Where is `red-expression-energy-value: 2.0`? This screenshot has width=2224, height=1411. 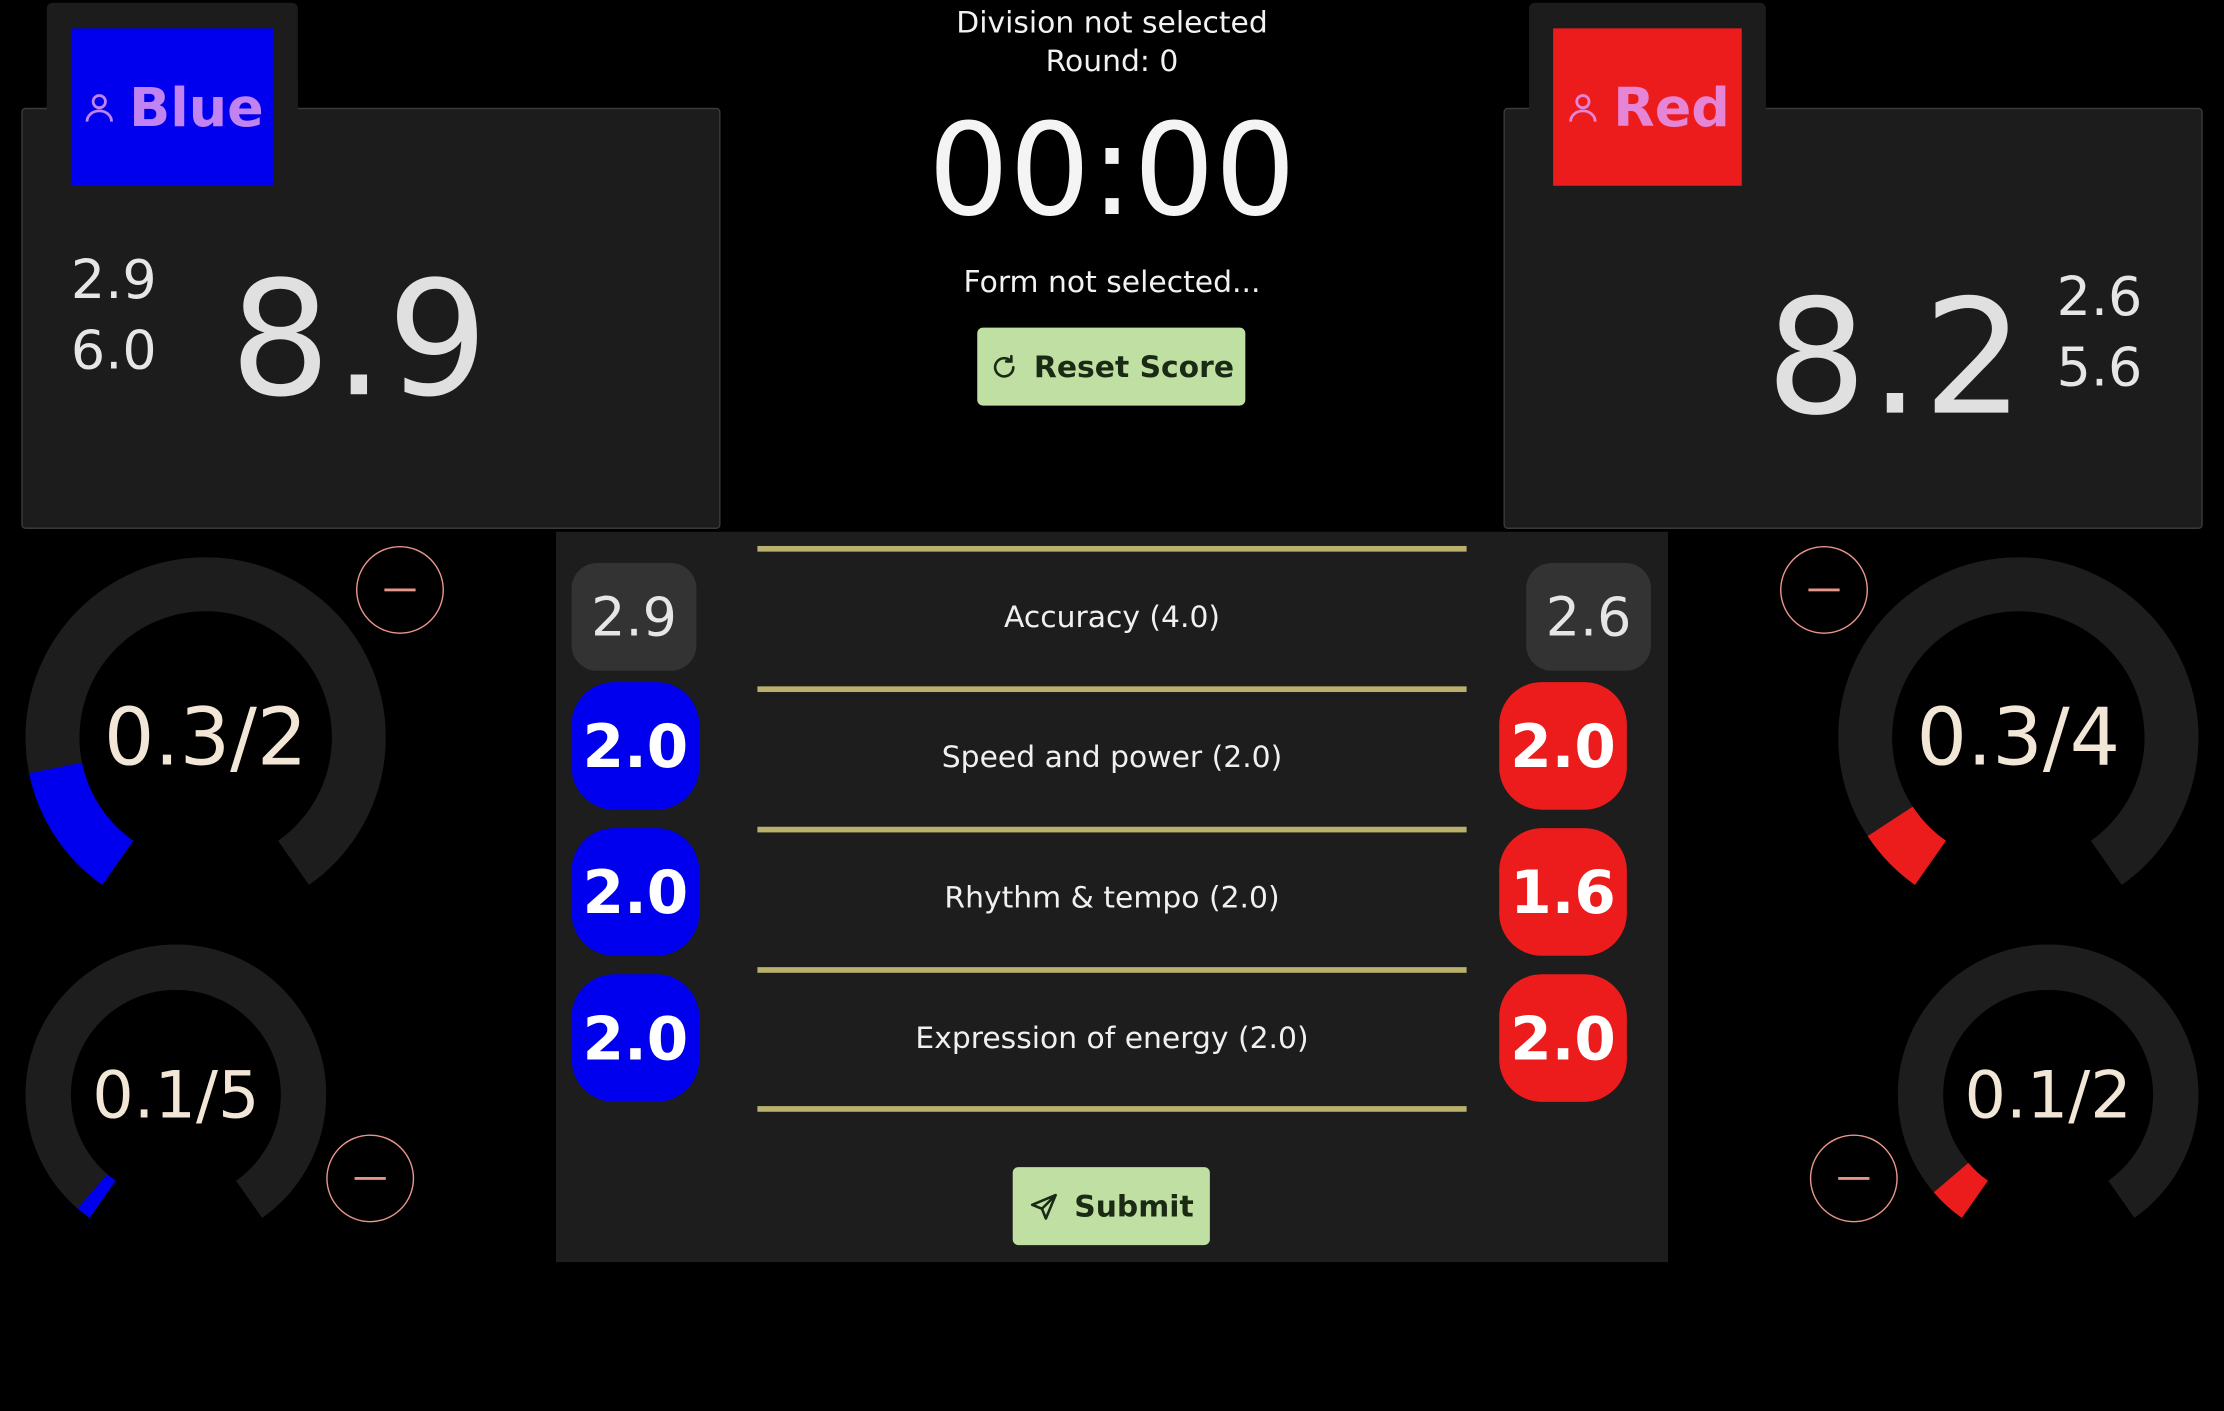 red-expression-energy-value: 2.0 is located at coordinates (1563, 1038).